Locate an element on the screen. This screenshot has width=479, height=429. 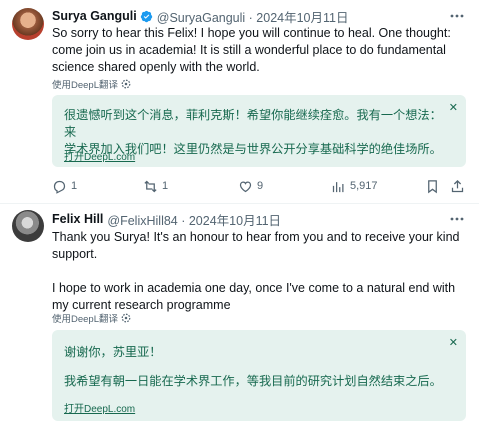
view-count: 5,917 is located at coordinates (364, 186).